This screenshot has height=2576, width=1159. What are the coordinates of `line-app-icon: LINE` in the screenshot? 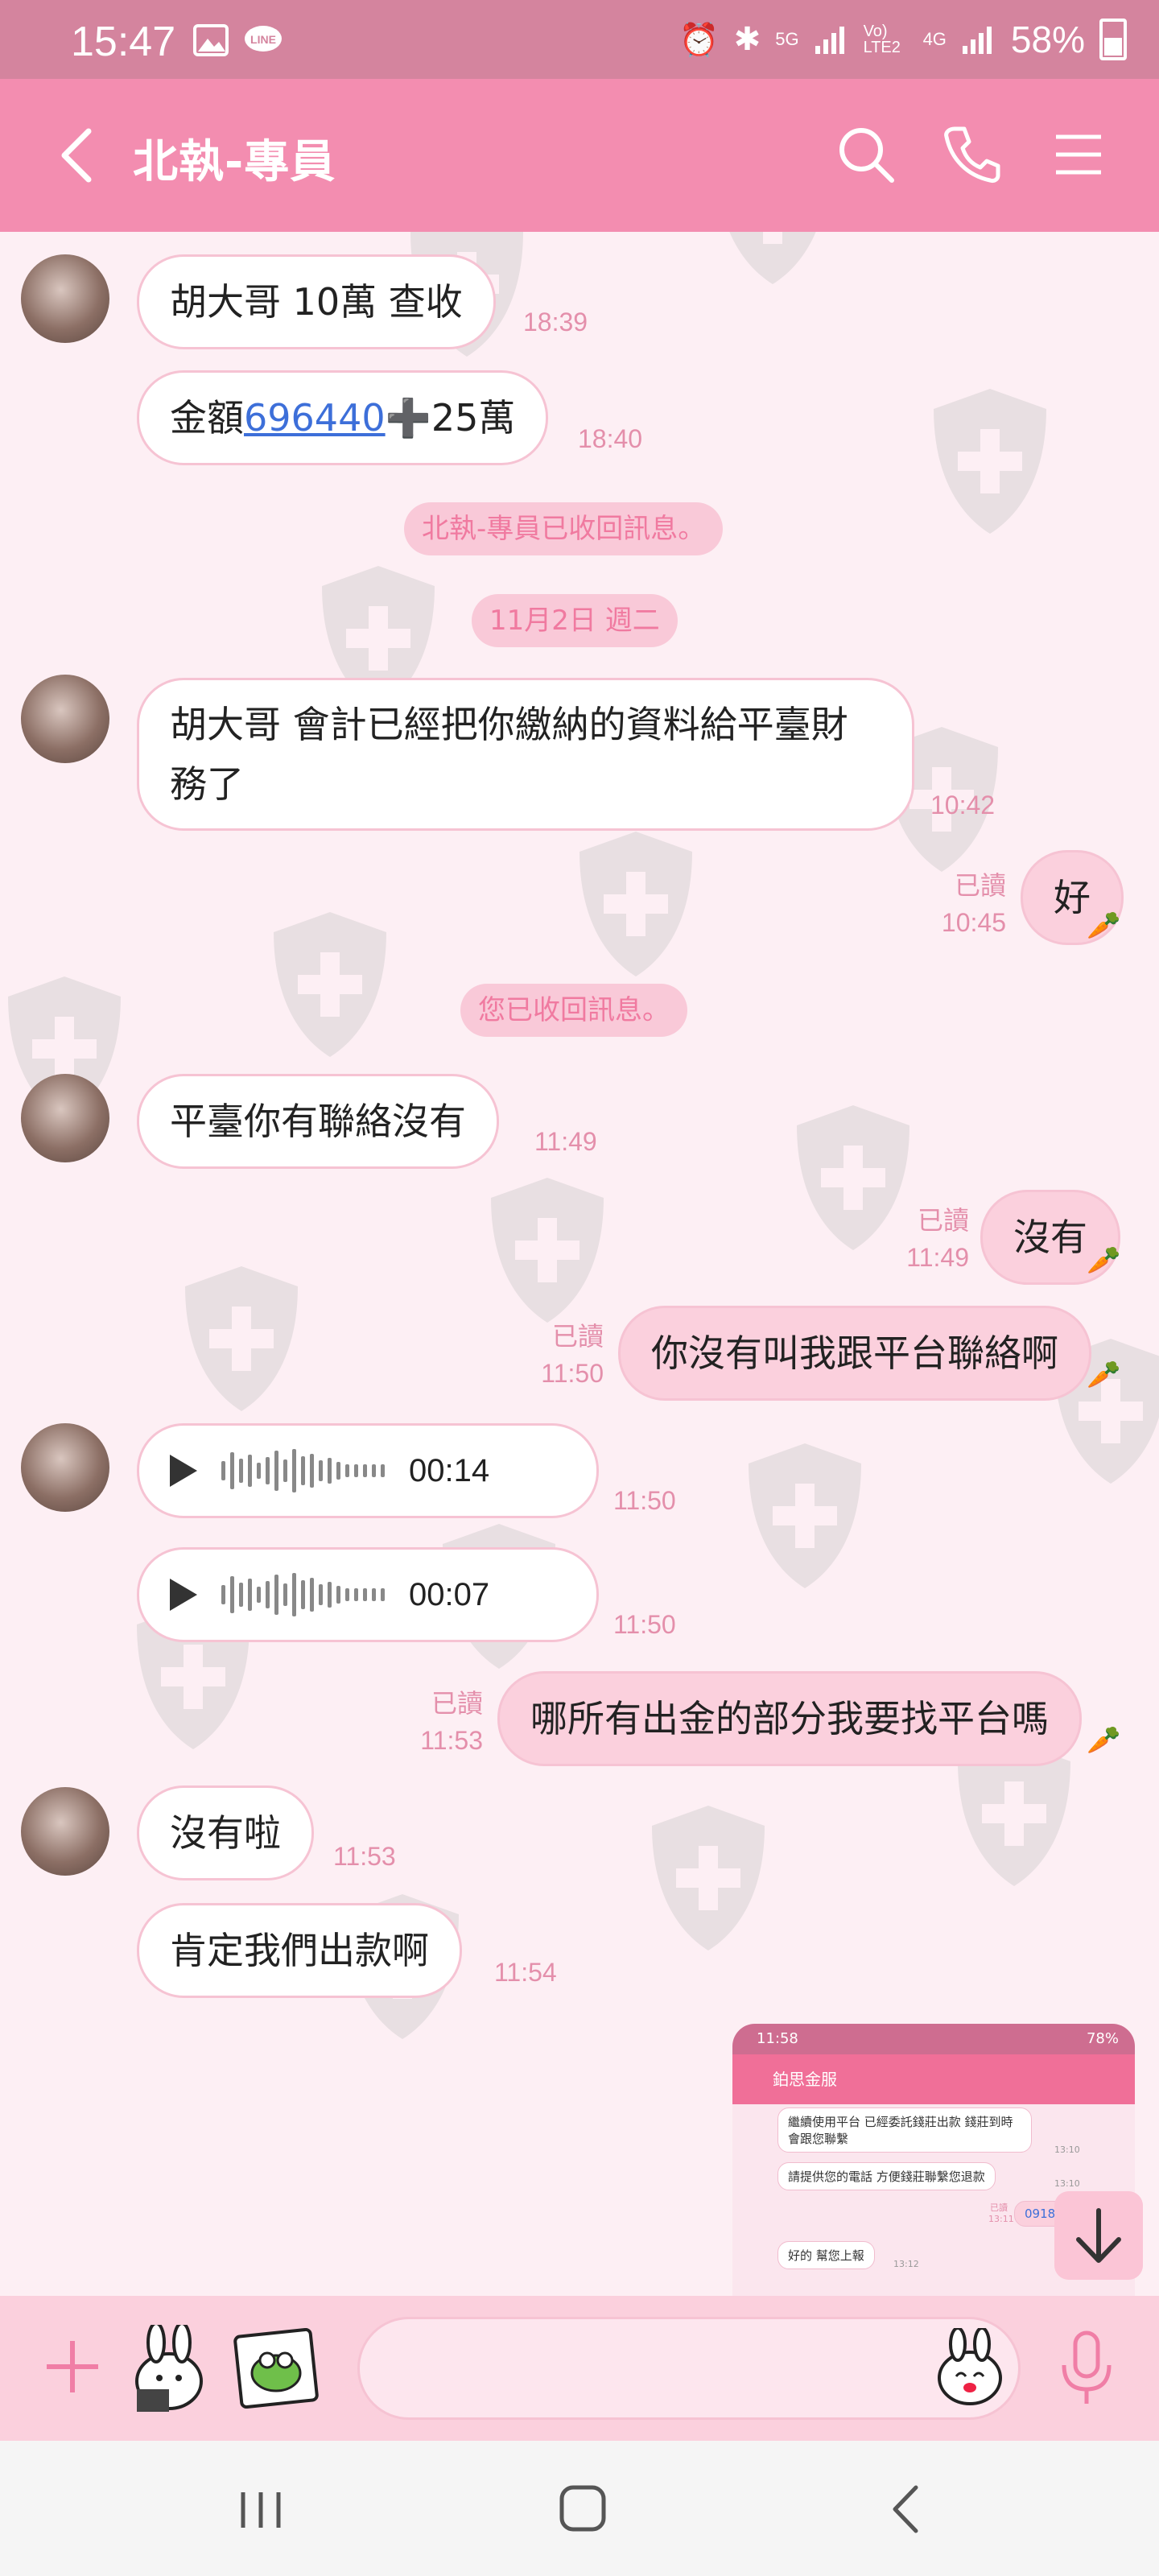 It's located at (263, 39).